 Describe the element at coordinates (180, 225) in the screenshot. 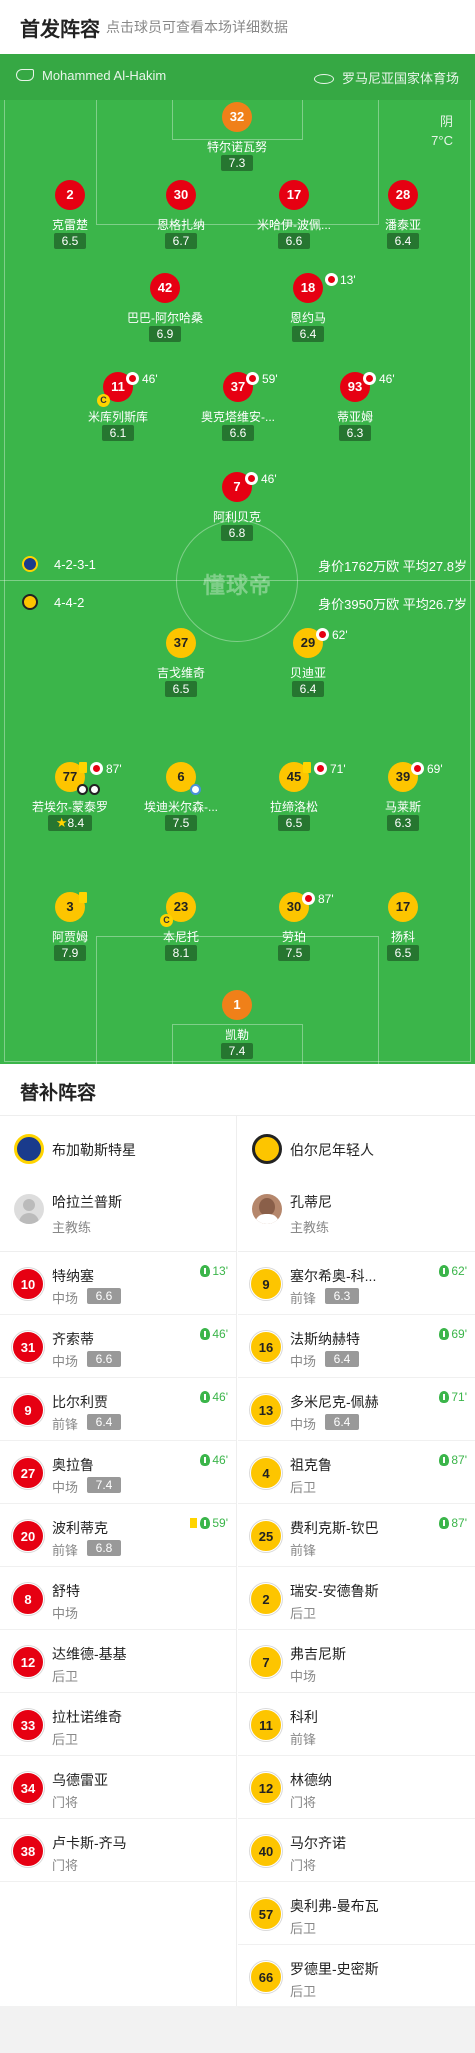

I see `player-name: 恩格扎纳` at that location.